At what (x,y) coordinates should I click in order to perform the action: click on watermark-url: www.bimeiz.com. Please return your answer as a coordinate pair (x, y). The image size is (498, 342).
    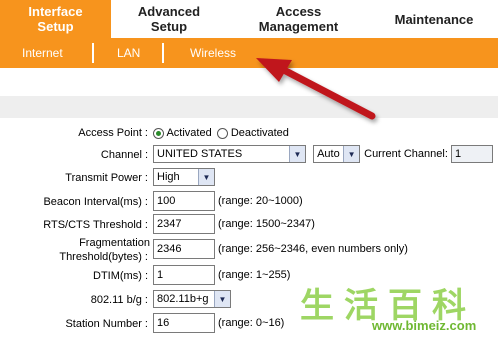
    Looking at the image, I should click on (424, 325).